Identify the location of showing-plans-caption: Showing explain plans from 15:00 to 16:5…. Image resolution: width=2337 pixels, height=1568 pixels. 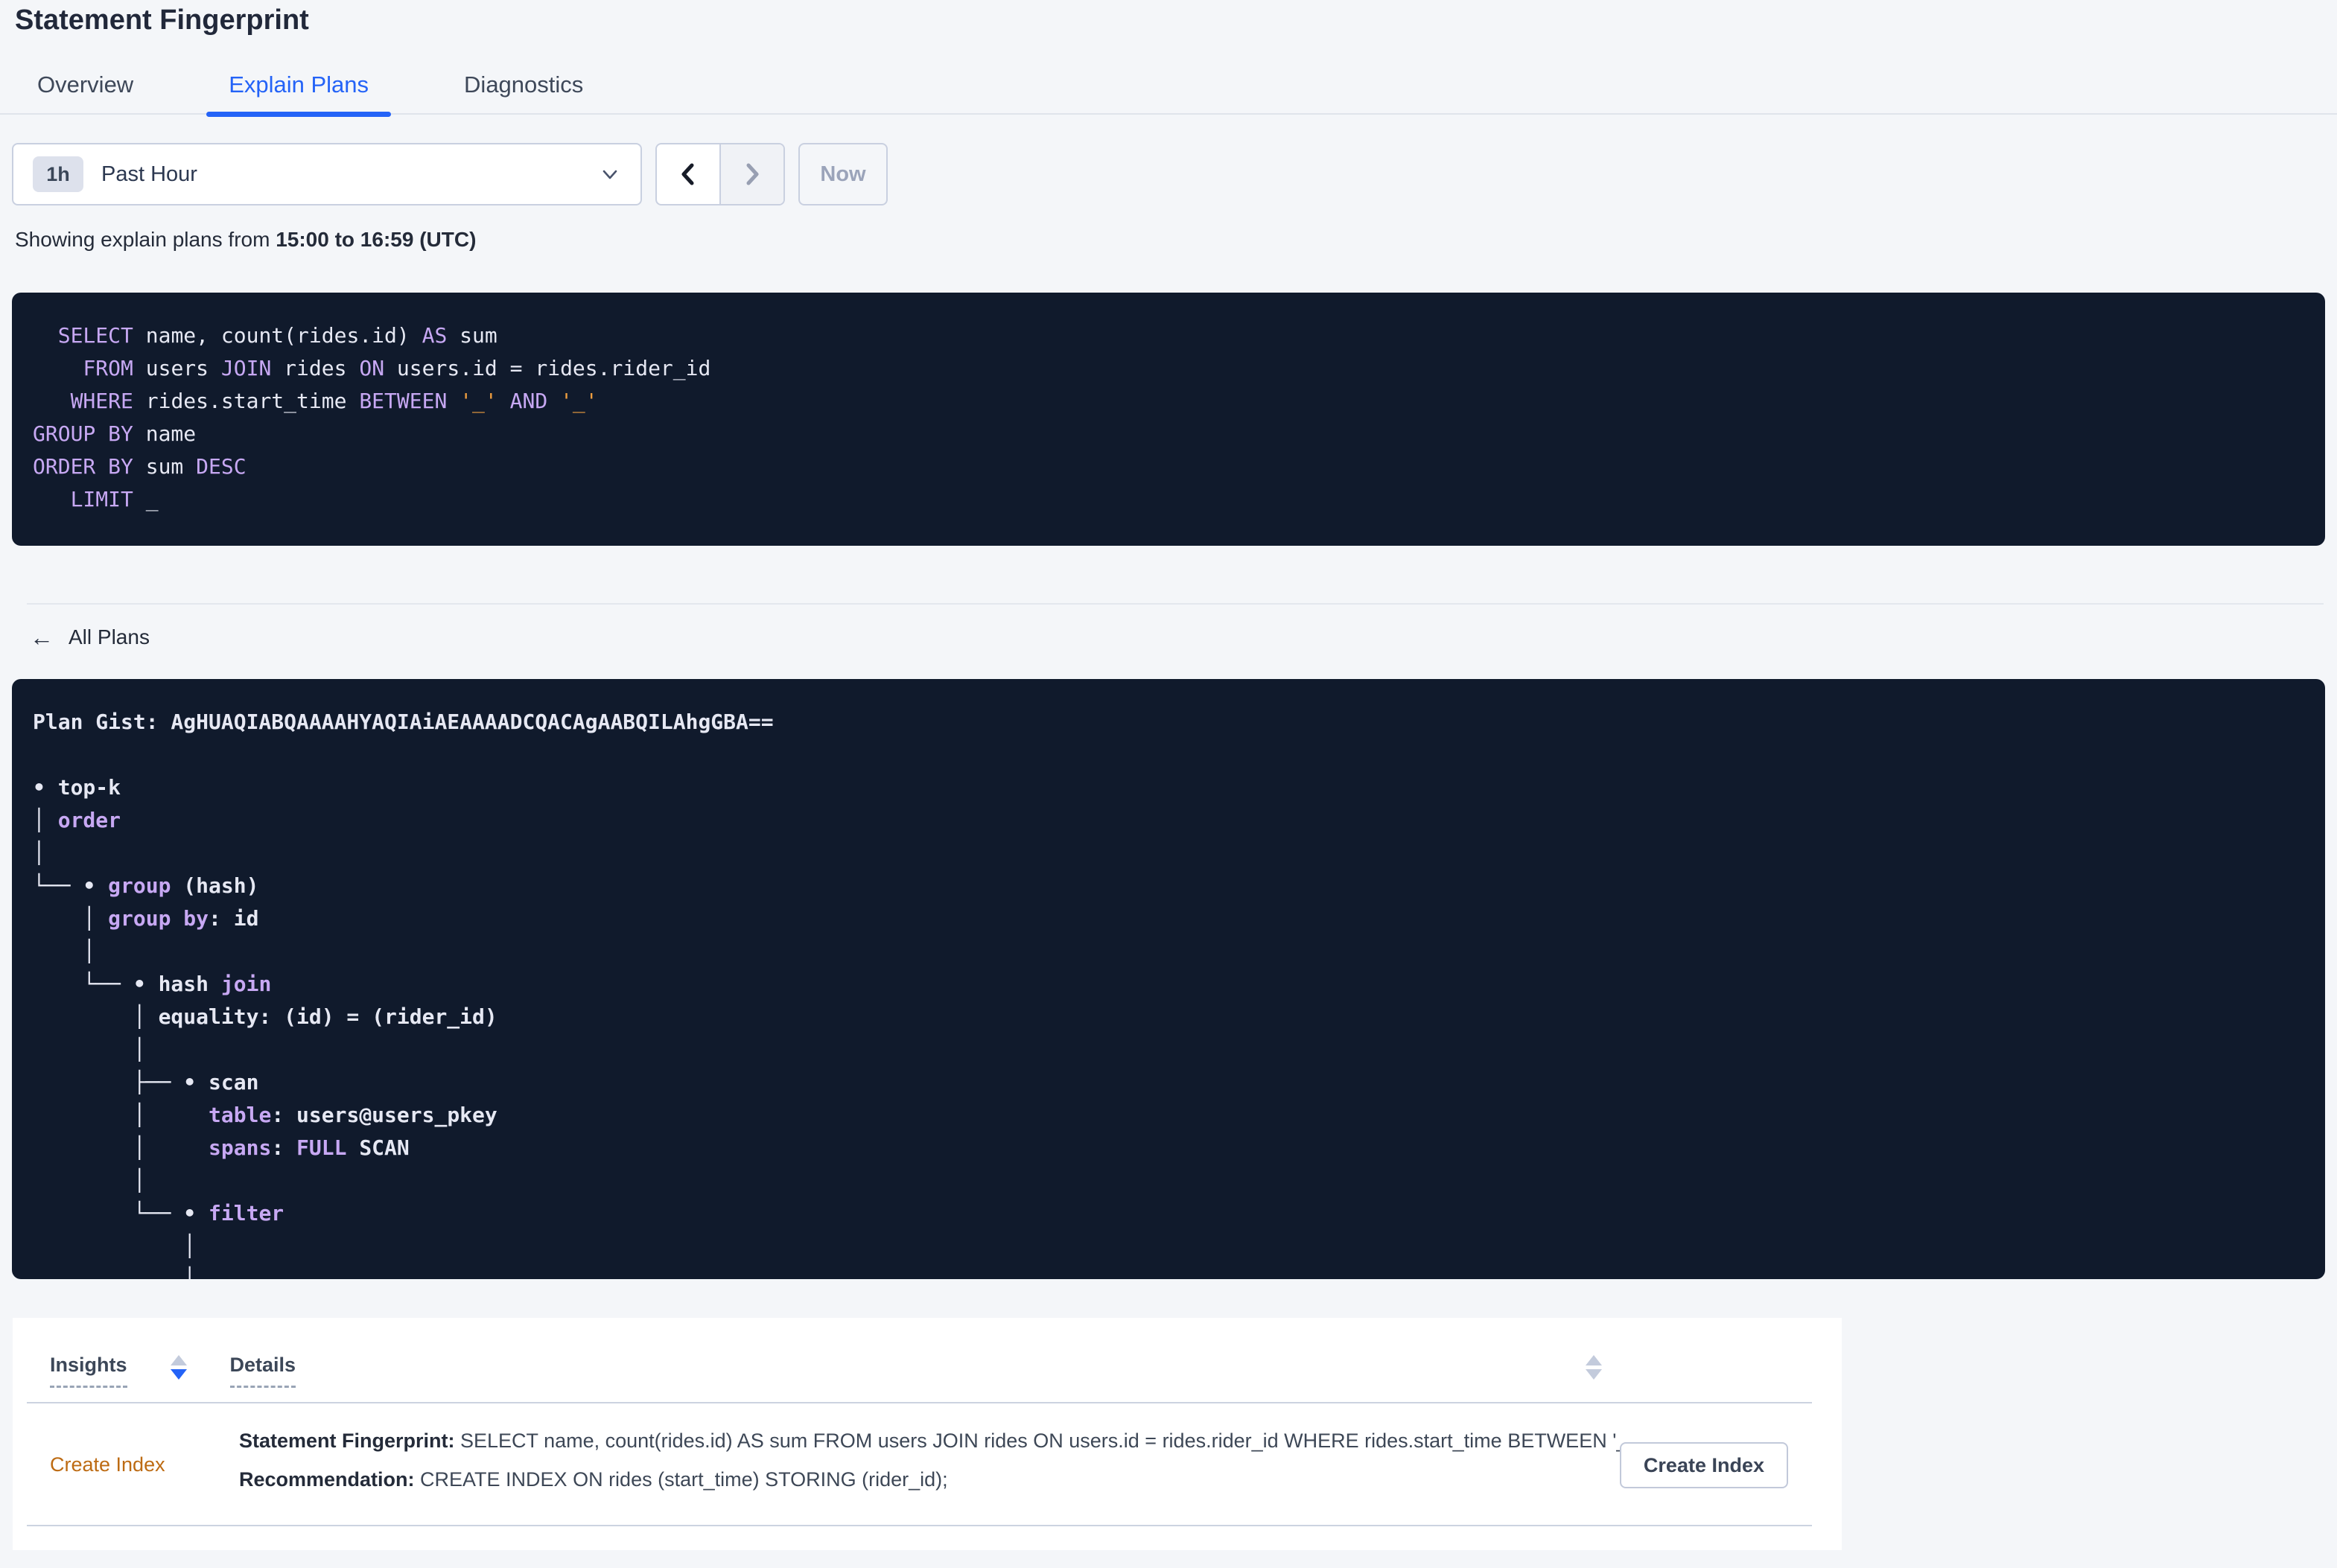
(246, 240).